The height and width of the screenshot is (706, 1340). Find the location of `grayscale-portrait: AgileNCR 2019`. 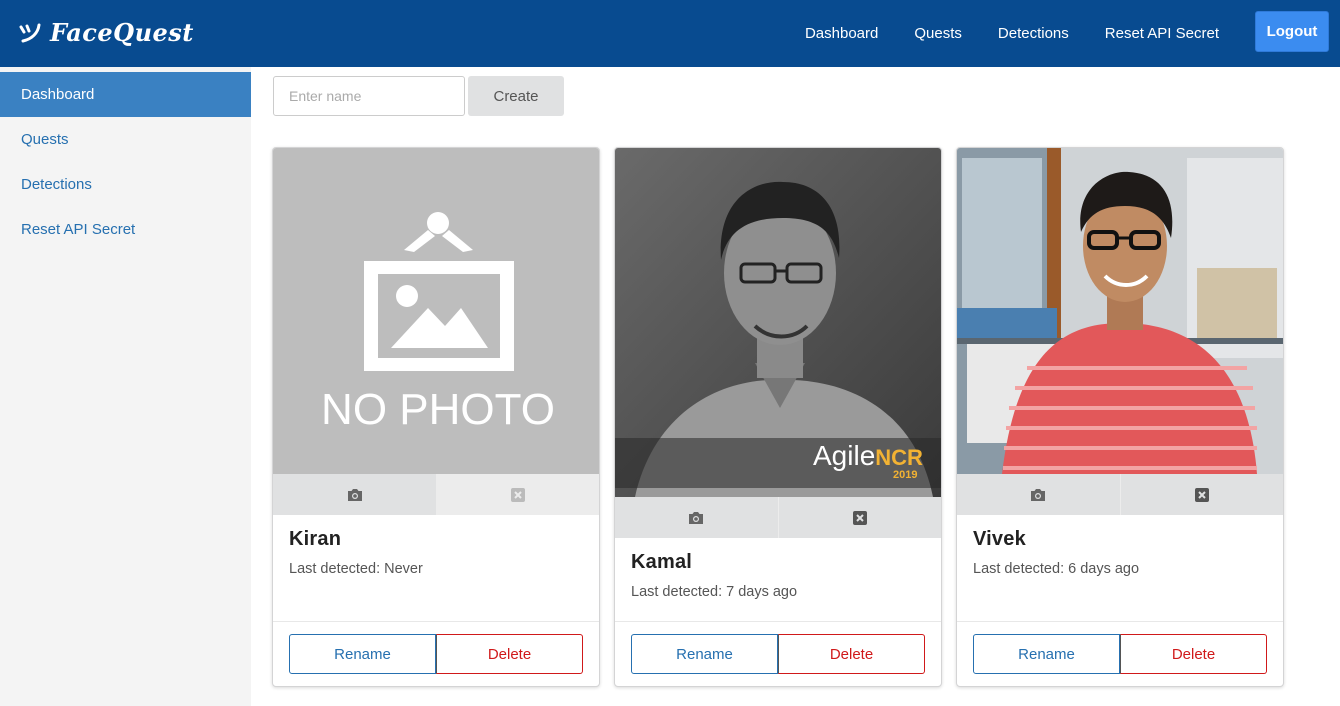

grayscale-portrait: AgileNCR 2019 is located at coordinates (778, 322).